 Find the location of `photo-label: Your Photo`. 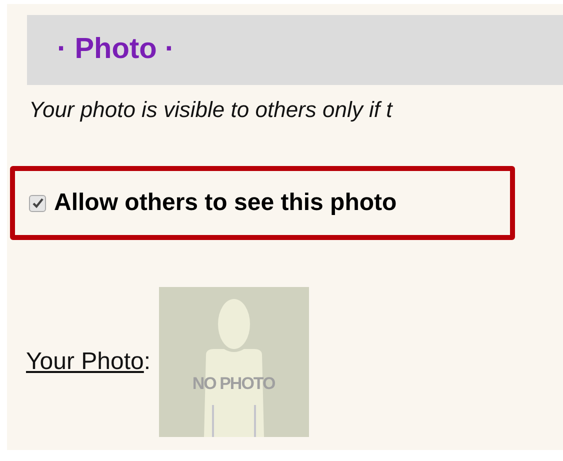

photo-label: Your Photo is located at coordinates (85, 362).